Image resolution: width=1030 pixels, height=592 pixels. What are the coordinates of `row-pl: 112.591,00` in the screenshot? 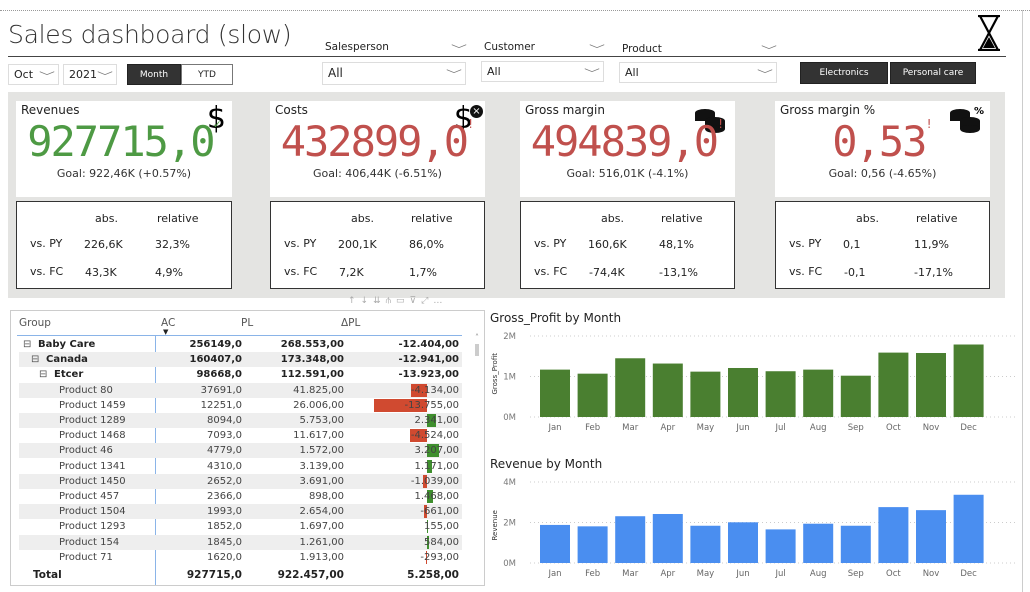 It's located at (312, 375).